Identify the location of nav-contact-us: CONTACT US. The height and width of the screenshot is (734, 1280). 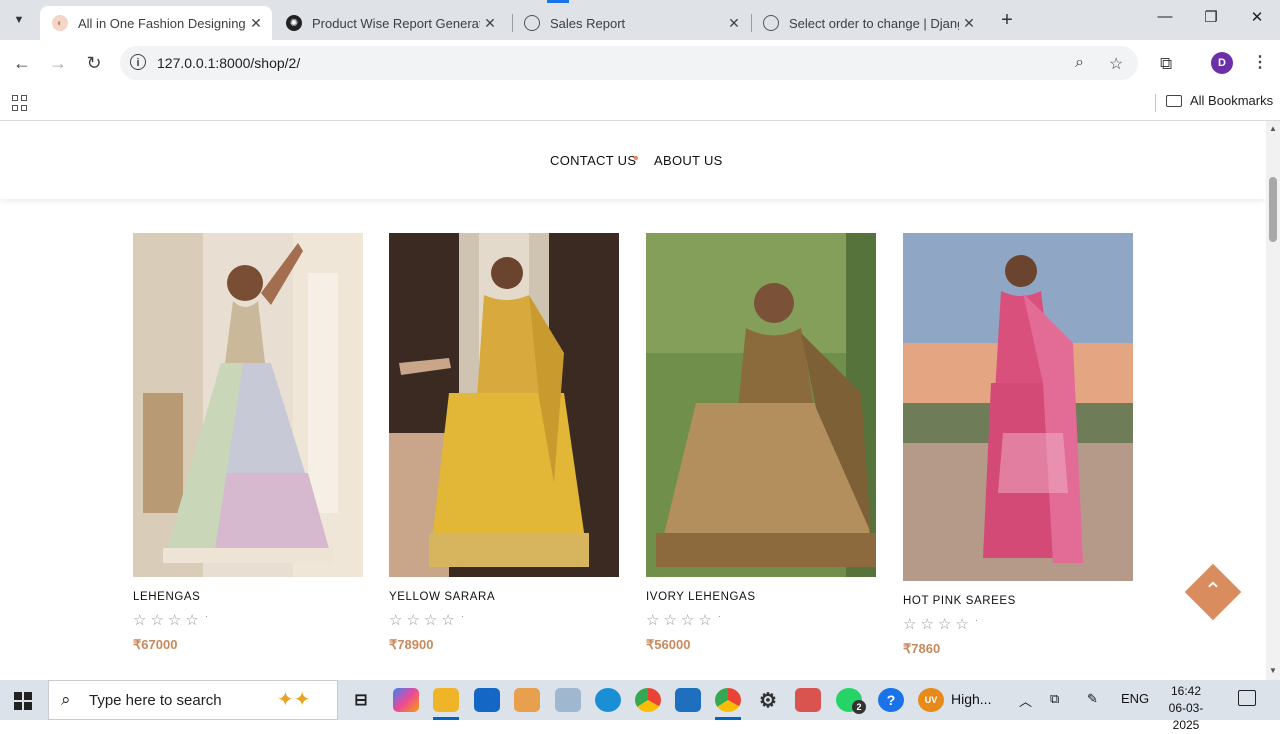
(593, 160).